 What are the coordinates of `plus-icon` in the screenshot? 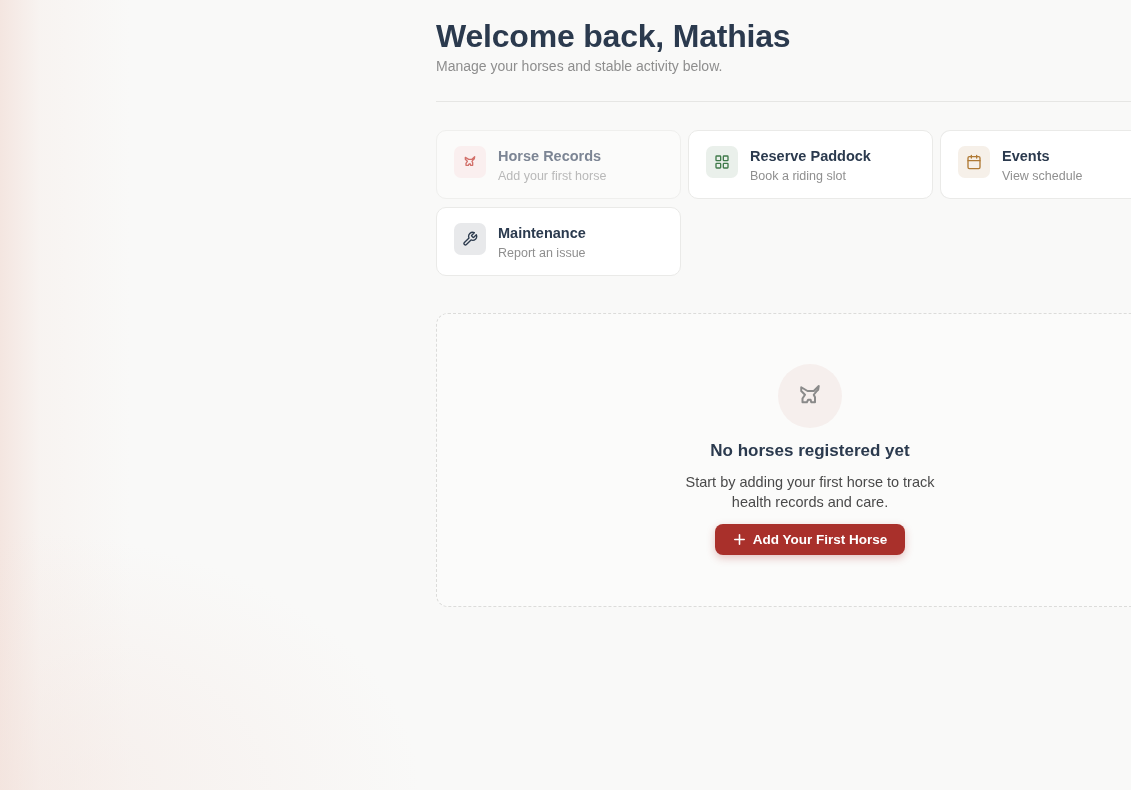 It's located at (739, 539).